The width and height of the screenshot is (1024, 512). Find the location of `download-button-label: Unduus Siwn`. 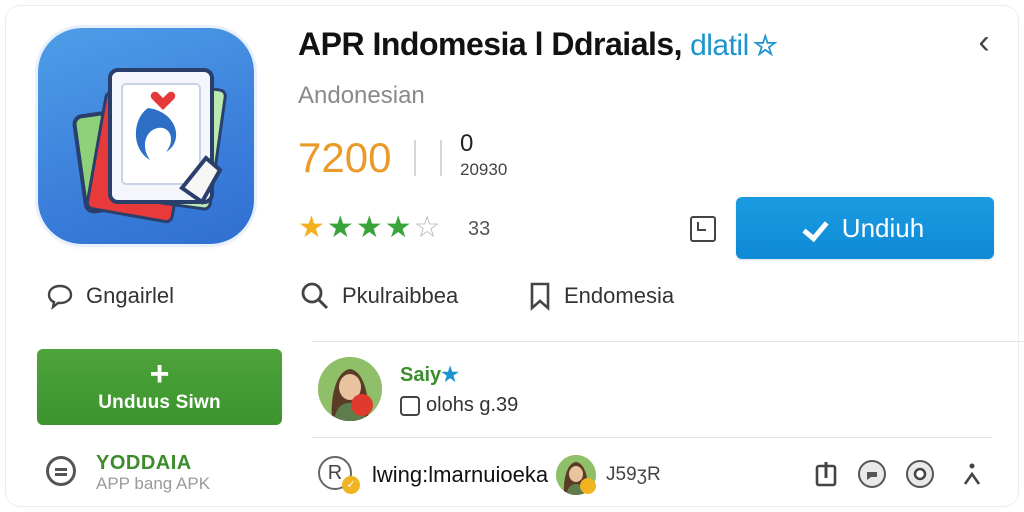

download-button-label: Unduus Siwn is located at coordinates (159, 402).